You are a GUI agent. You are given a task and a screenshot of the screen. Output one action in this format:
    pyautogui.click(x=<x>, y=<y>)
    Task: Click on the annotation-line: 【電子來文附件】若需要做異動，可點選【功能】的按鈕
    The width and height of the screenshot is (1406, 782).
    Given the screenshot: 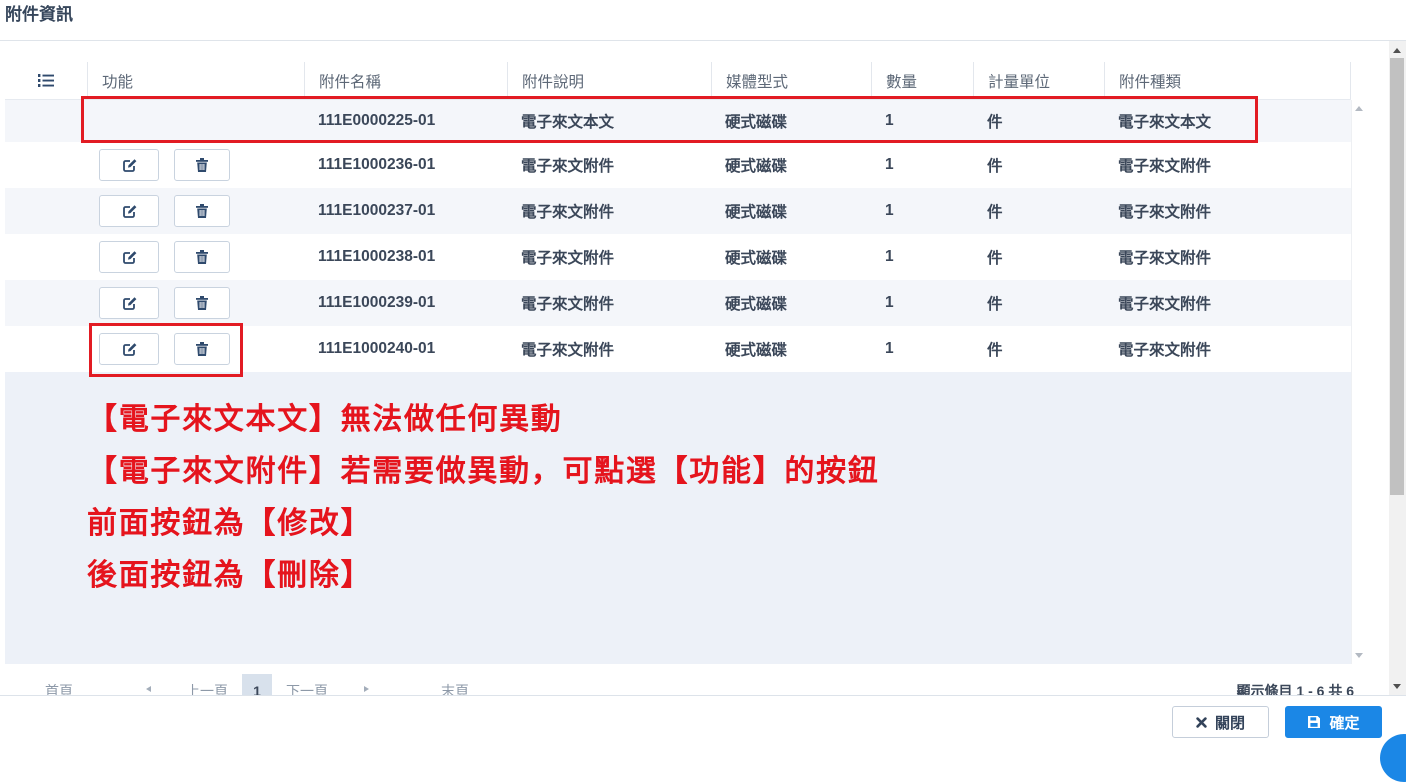 What is the action you would take?
    pyautogui.click(x=483, y=471)
    